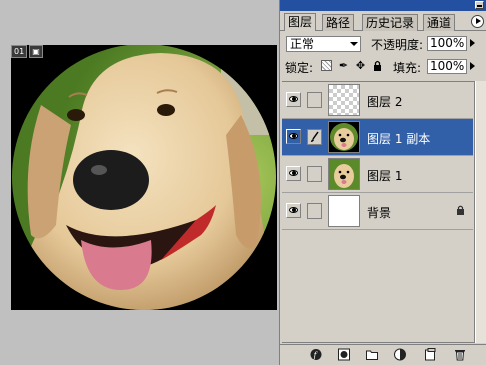 This screenshot has height=365, width=486. I want to click on document-tag: 01 ▣, so click(27, 51).